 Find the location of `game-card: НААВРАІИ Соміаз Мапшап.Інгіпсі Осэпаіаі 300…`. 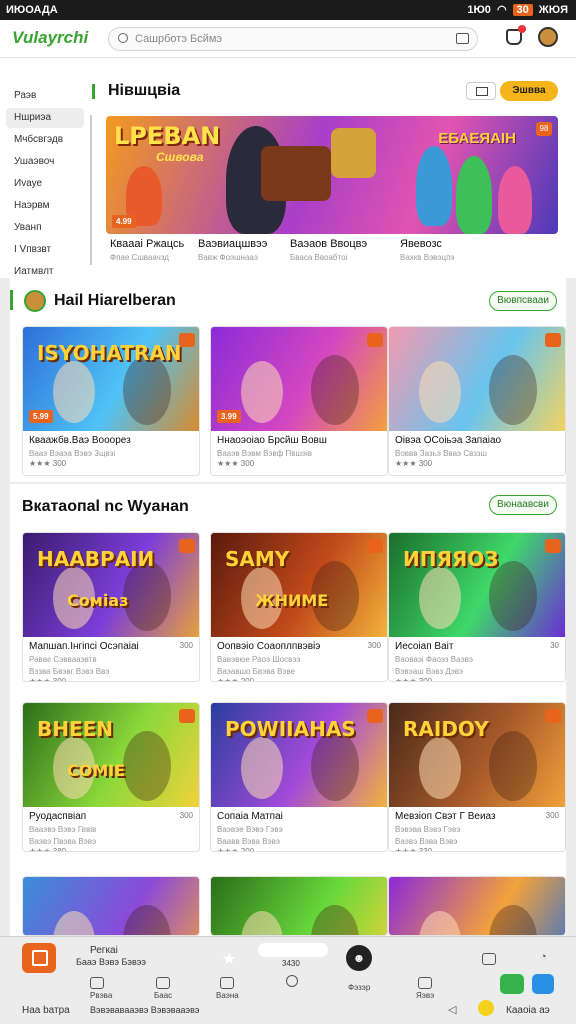

game-card: НААВРАІИ Соміаз Мапшап.Інгіпсі Осэпаіаі 300… is located at coordinates (111, 607).